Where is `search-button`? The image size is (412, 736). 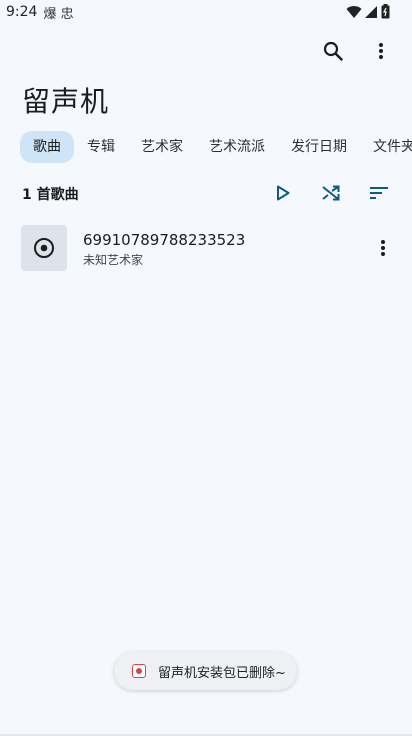
search-button is located at coordinates (333, 51).